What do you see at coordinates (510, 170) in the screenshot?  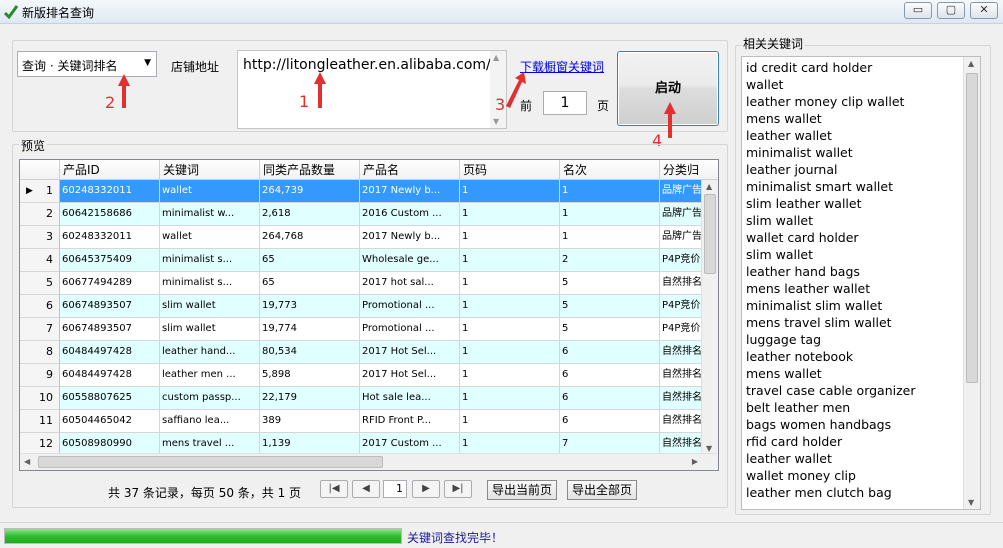 I see `column-header: 页码` at bounding box center [510, 170].